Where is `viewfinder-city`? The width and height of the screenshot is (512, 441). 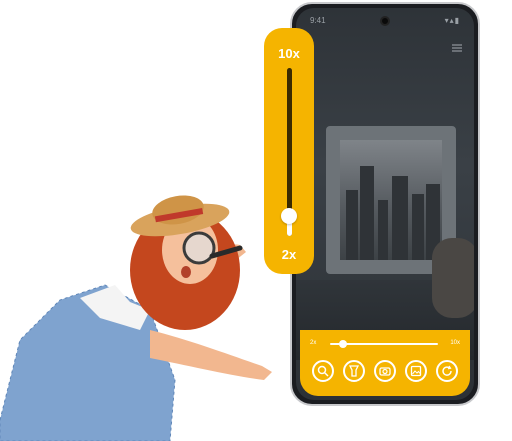 viewfinder-city is located at coordinates (391, 200).